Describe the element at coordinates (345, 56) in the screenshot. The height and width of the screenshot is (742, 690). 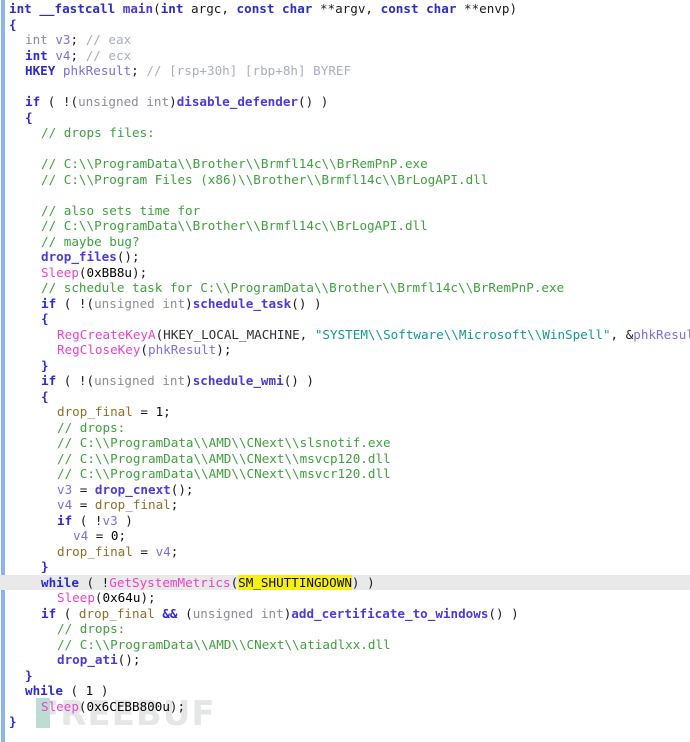
I see `code-line: int v4; // ecx` at that location.